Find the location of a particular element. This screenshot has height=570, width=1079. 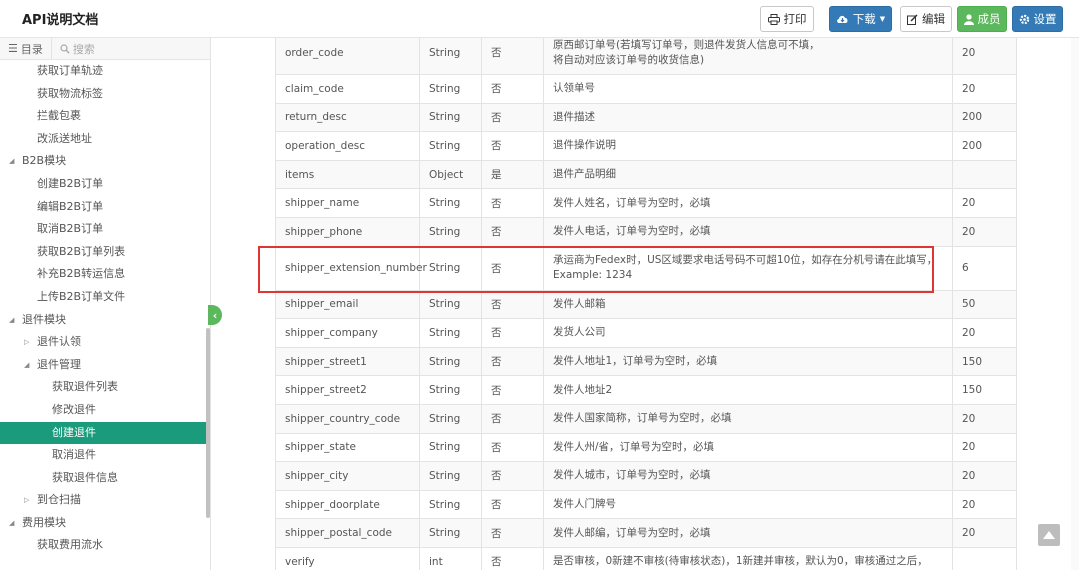

sidebar-item: 修改退件 is located at coordinates (103, 410).